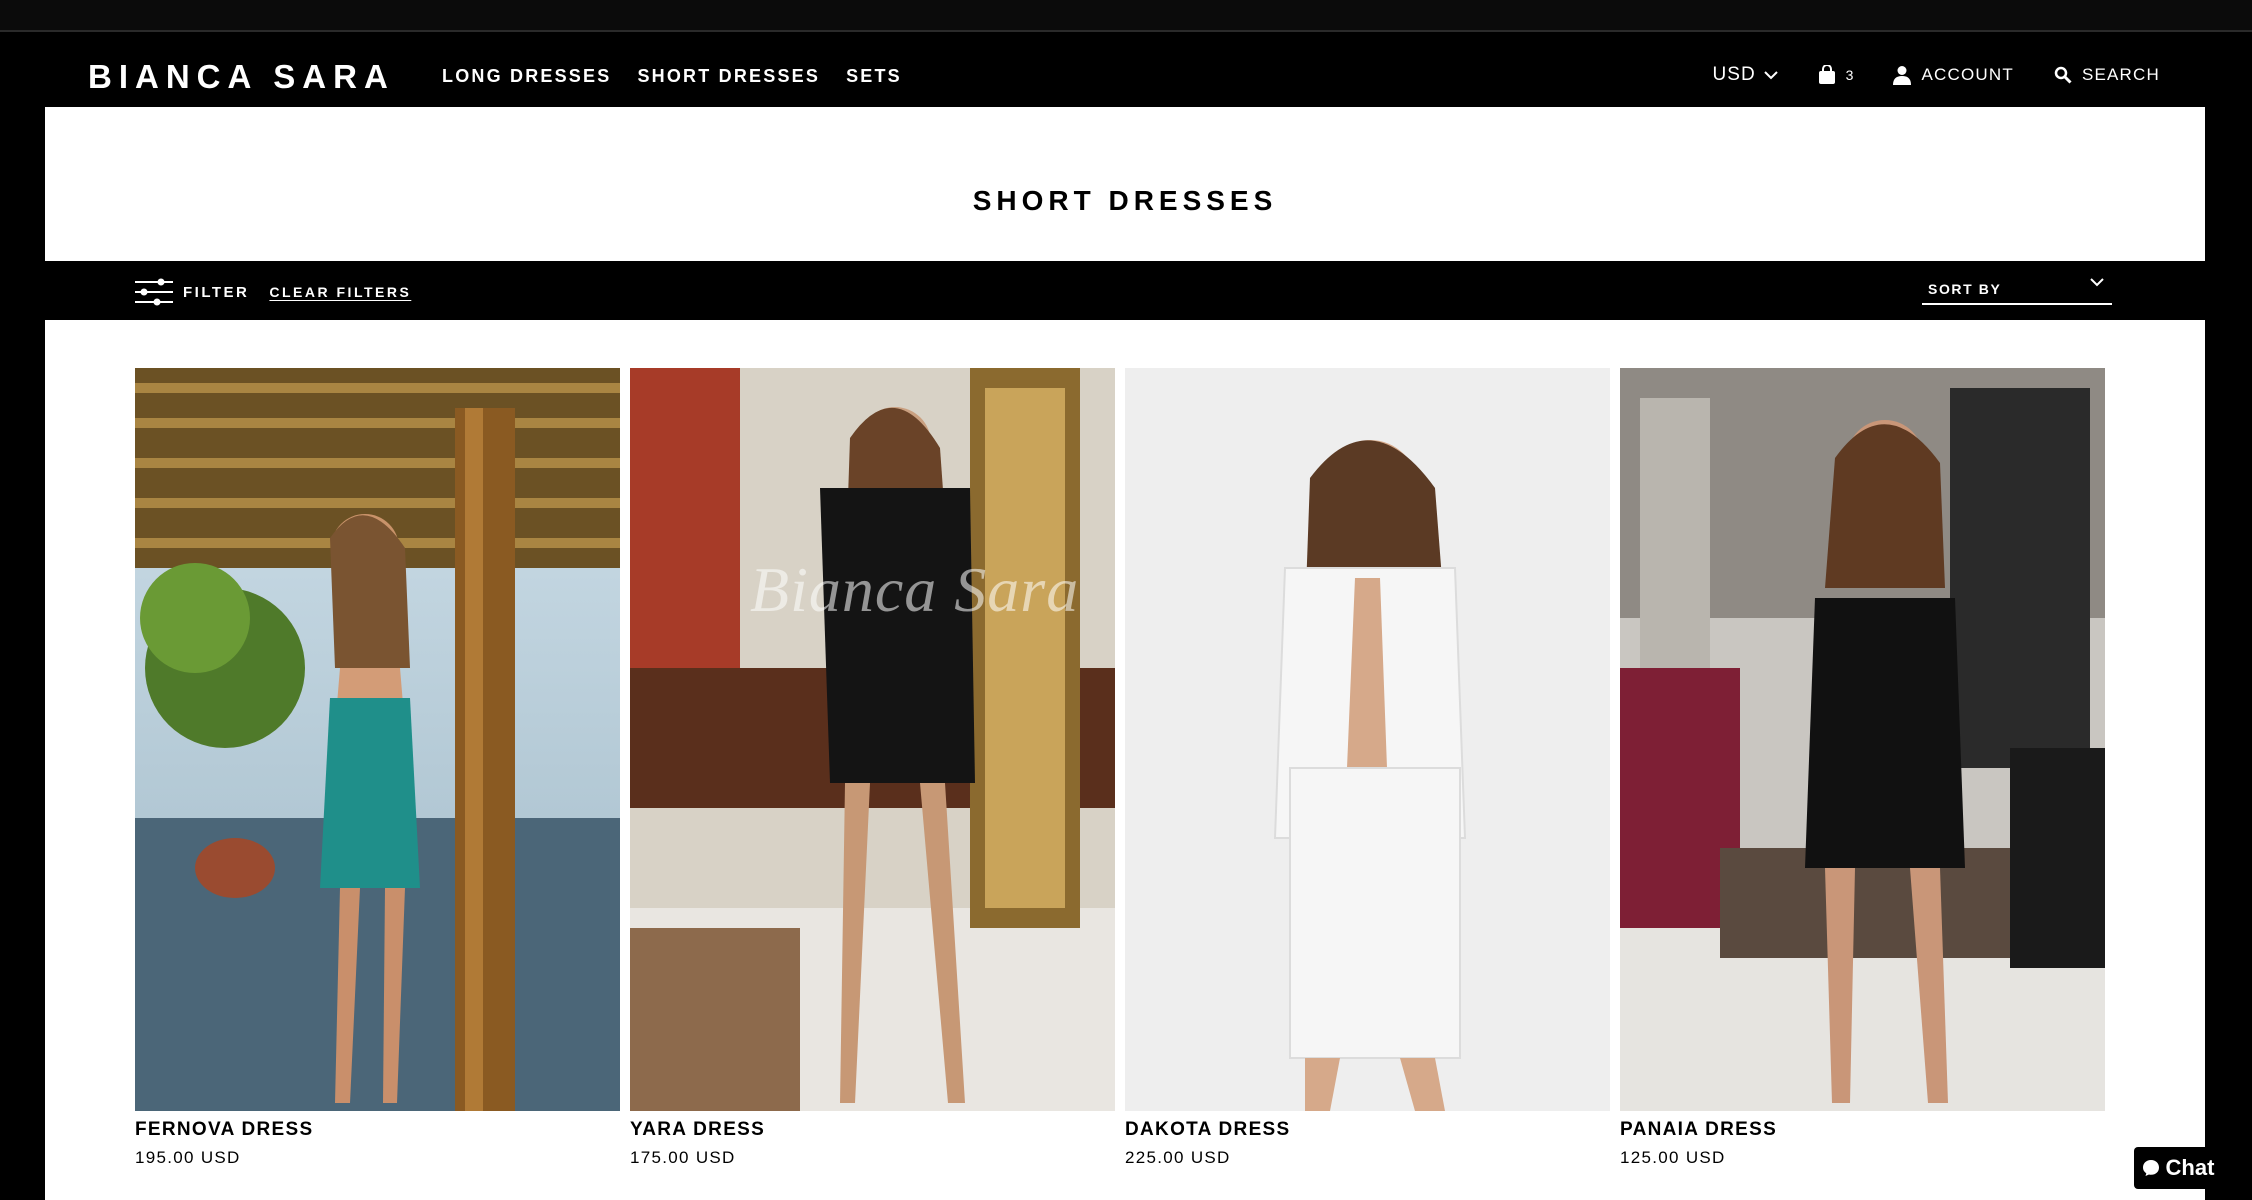  What do you see at coordinates (1178, 1157) in the screenshot?
I see `product-price: 225.00 USD` at bounding box center [1178, 1157].